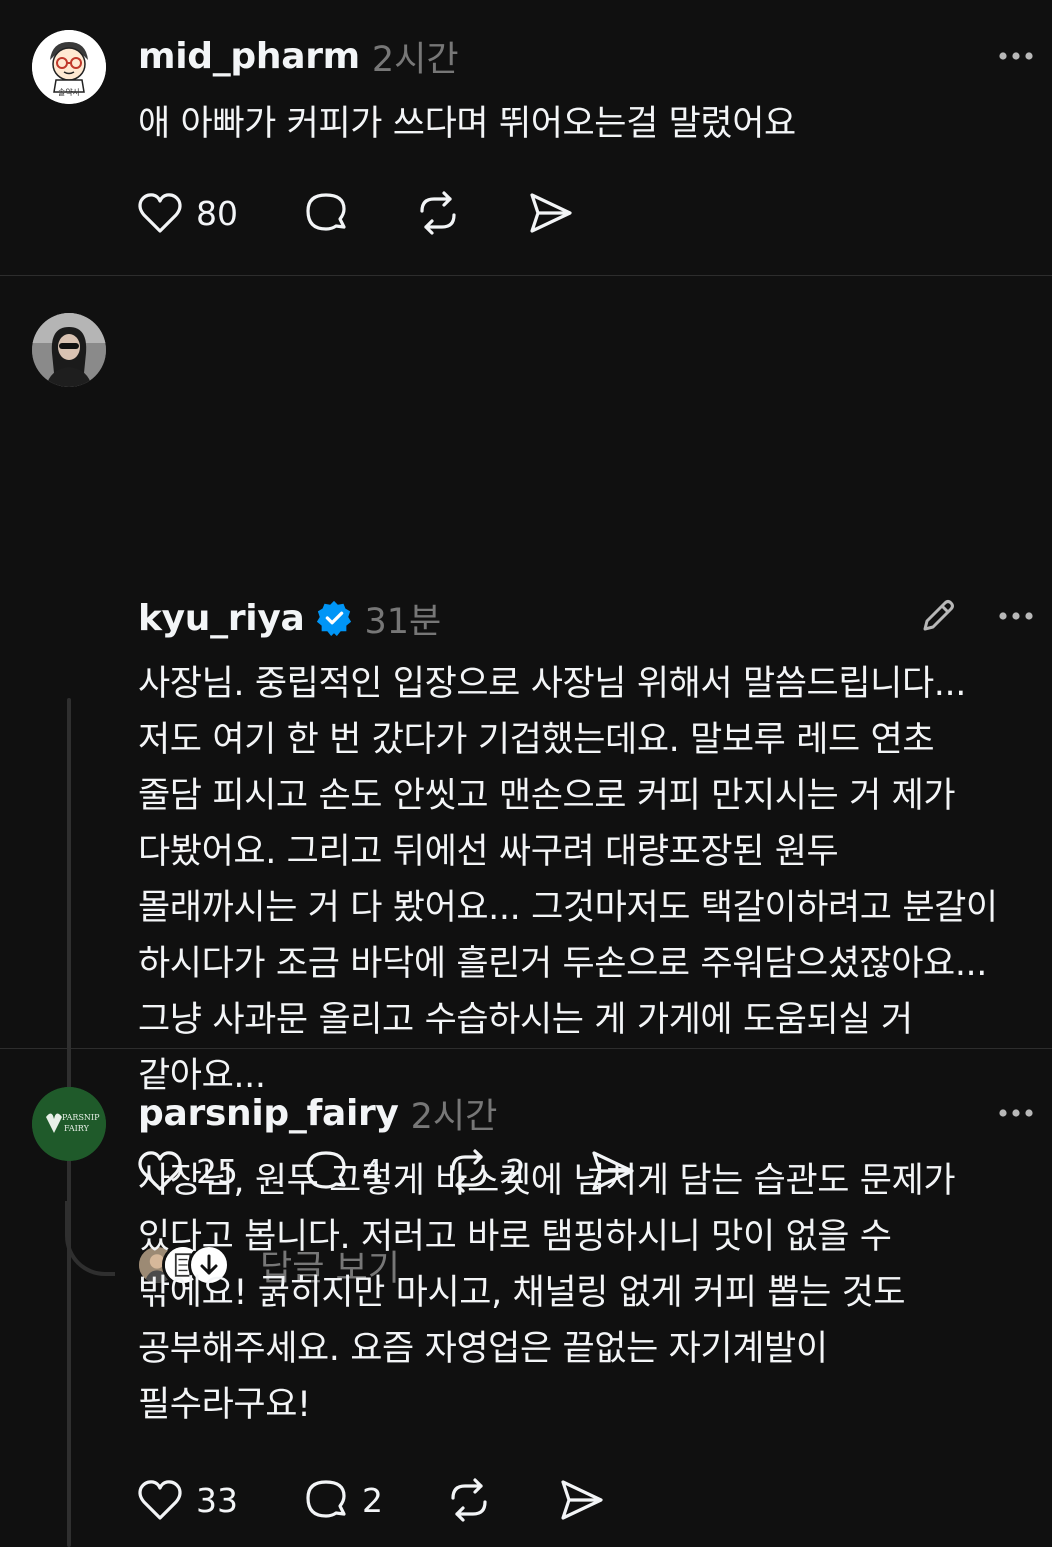 This screenshot has width=1052, height=1547. Describe the element at coordinates (488, 852) in the screenshot. I see `text-line: 다봤어요. 그리고 뒤에선 싸구려 대량포장된 원두` at that location.